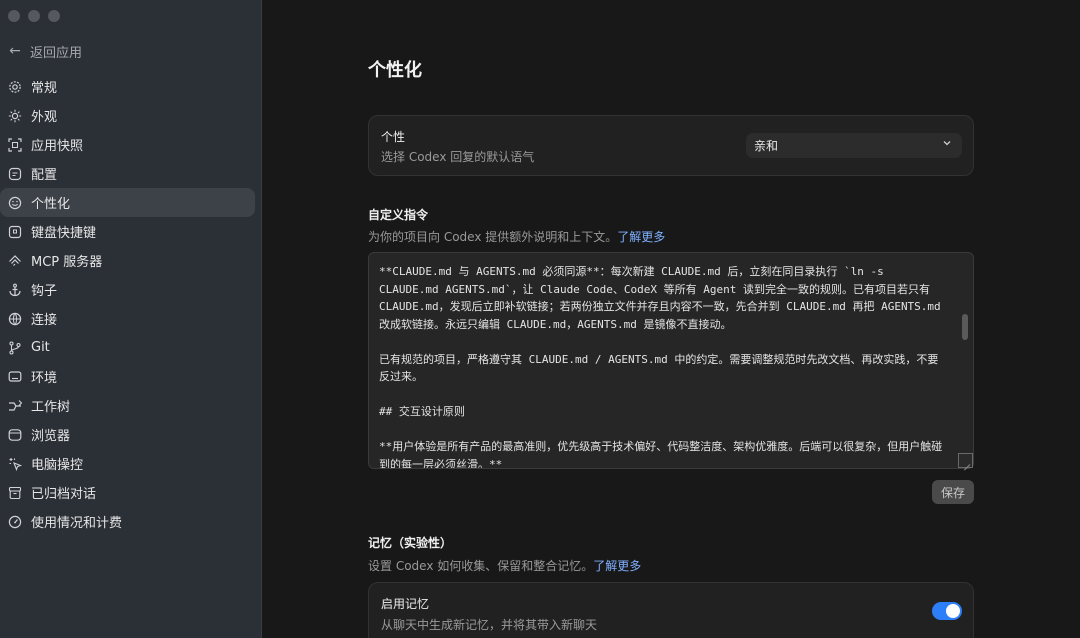 The image size is (1080, 638). I want to click on personality-card: 个性 选择 Codex 回复的默认语气 亲和, so click(671, 145).